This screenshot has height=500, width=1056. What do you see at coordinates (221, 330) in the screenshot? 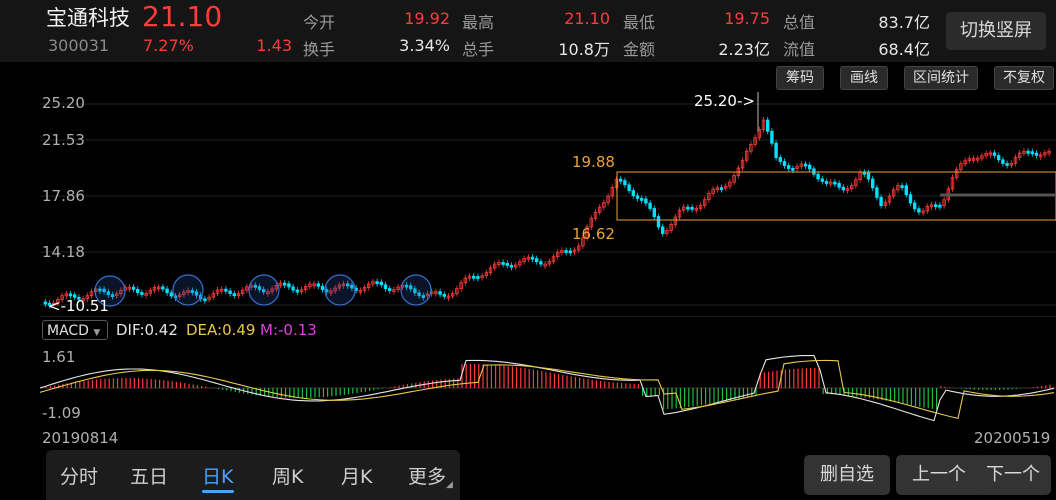
I see `dea-value: DEA:0.49` at bounding box center [221, 330].